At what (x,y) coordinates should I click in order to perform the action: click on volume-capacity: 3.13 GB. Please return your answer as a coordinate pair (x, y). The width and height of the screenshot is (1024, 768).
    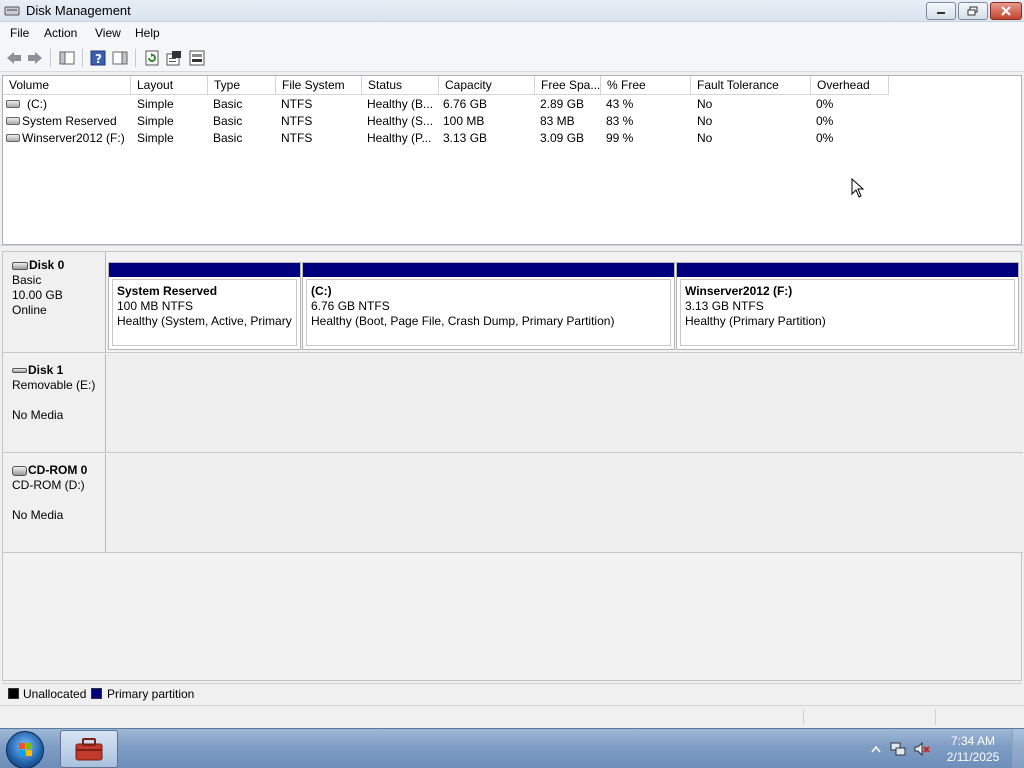
    Looking at the image, I should click on (465, 138).